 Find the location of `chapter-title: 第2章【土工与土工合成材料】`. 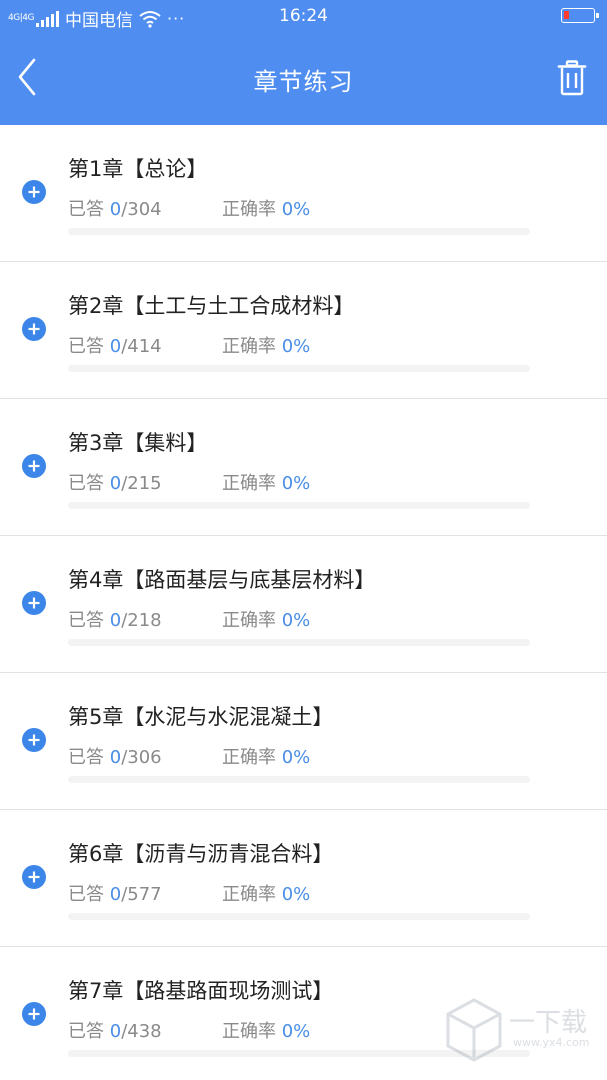

chapter-title: 第2章【土工与土工合成材料】 is located at coordinates (211, 306).